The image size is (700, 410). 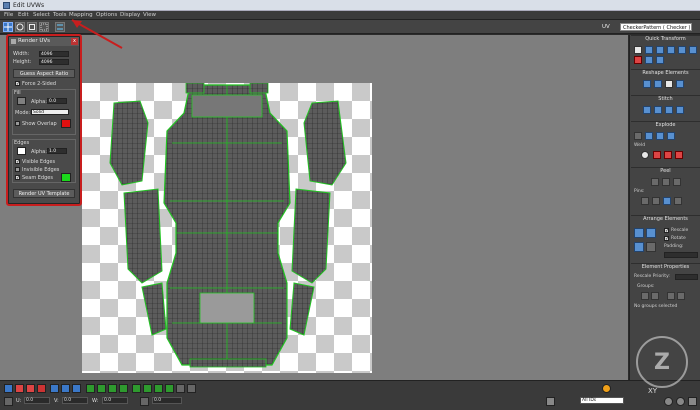 I want to click on loop-icon, so click(x=112, y=388).